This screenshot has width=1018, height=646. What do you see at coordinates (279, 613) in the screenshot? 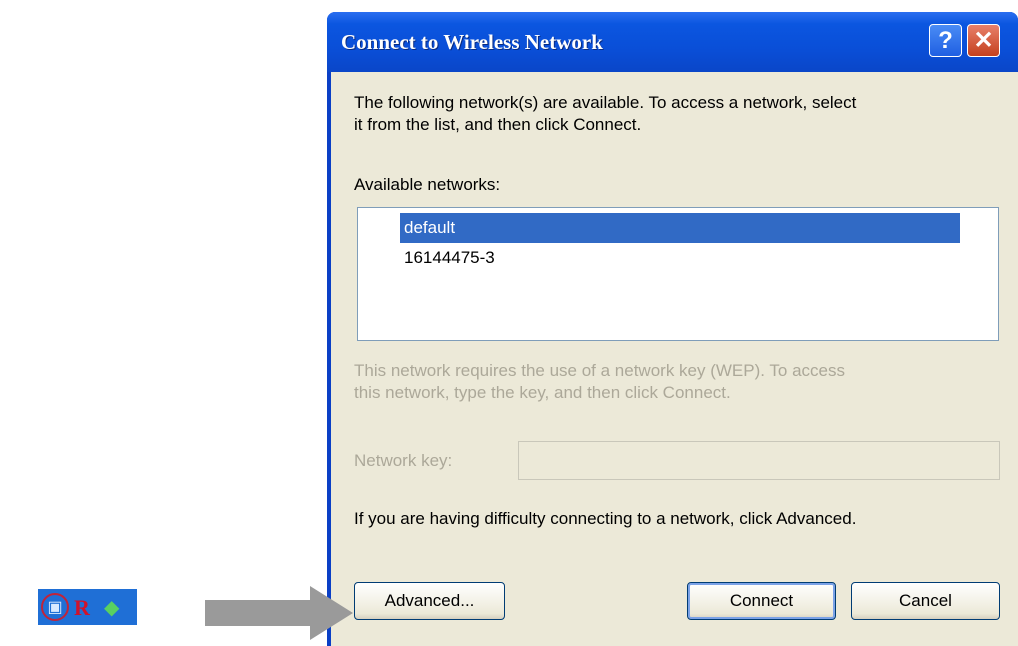
I see `pointer-arrow` at bounding box center [279, 613].